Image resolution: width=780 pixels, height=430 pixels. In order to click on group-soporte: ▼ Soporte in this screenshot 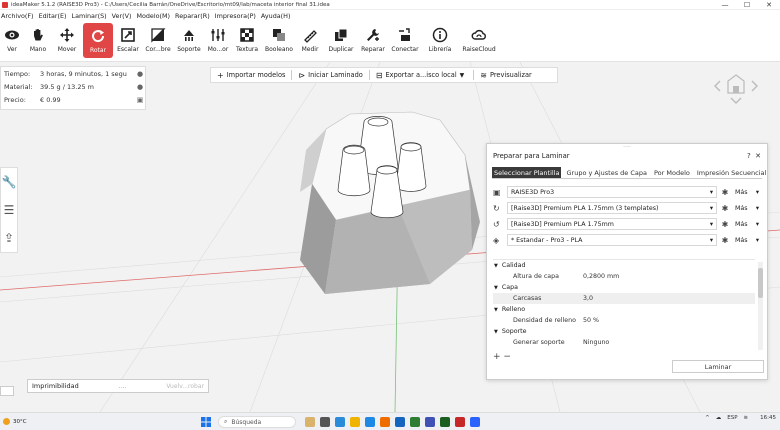, I will do `click(624, 331)`.